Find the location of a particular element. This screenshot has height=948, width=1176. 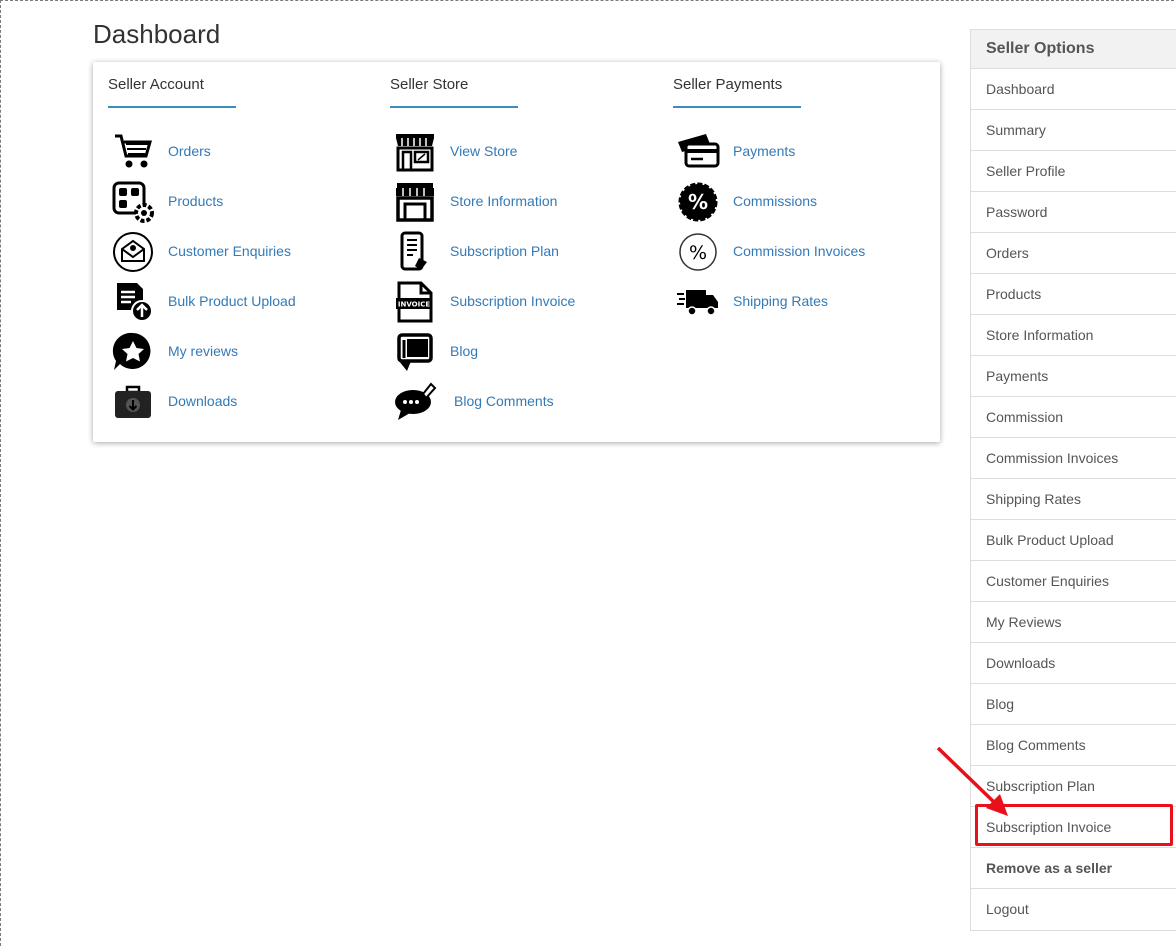

dashboard-link-commission-invoices: % Commission Invoices is located at coordinates (806, 252).